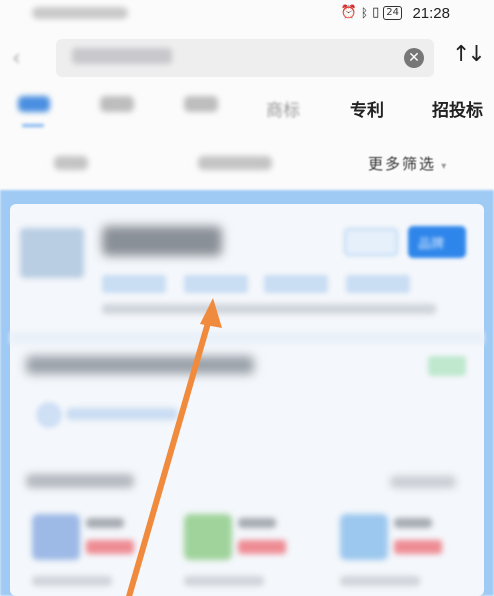 Image resolution: width=494 pixels, height=596 pixels. Describe the element at coordinates (201, 106) in the screenshot. I see `tab-other` at that location.